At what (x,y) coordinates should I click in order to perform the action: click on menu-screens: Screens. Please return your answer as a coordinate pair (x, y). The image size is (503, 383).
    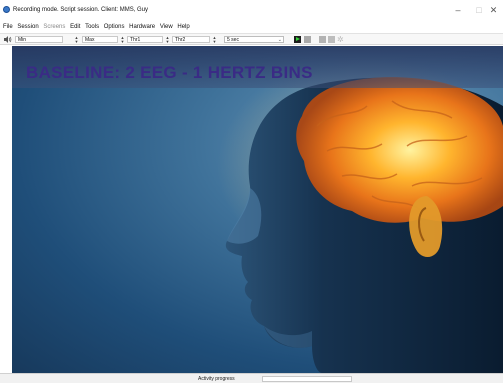
    Looking at the image, I should click on (54, 27).